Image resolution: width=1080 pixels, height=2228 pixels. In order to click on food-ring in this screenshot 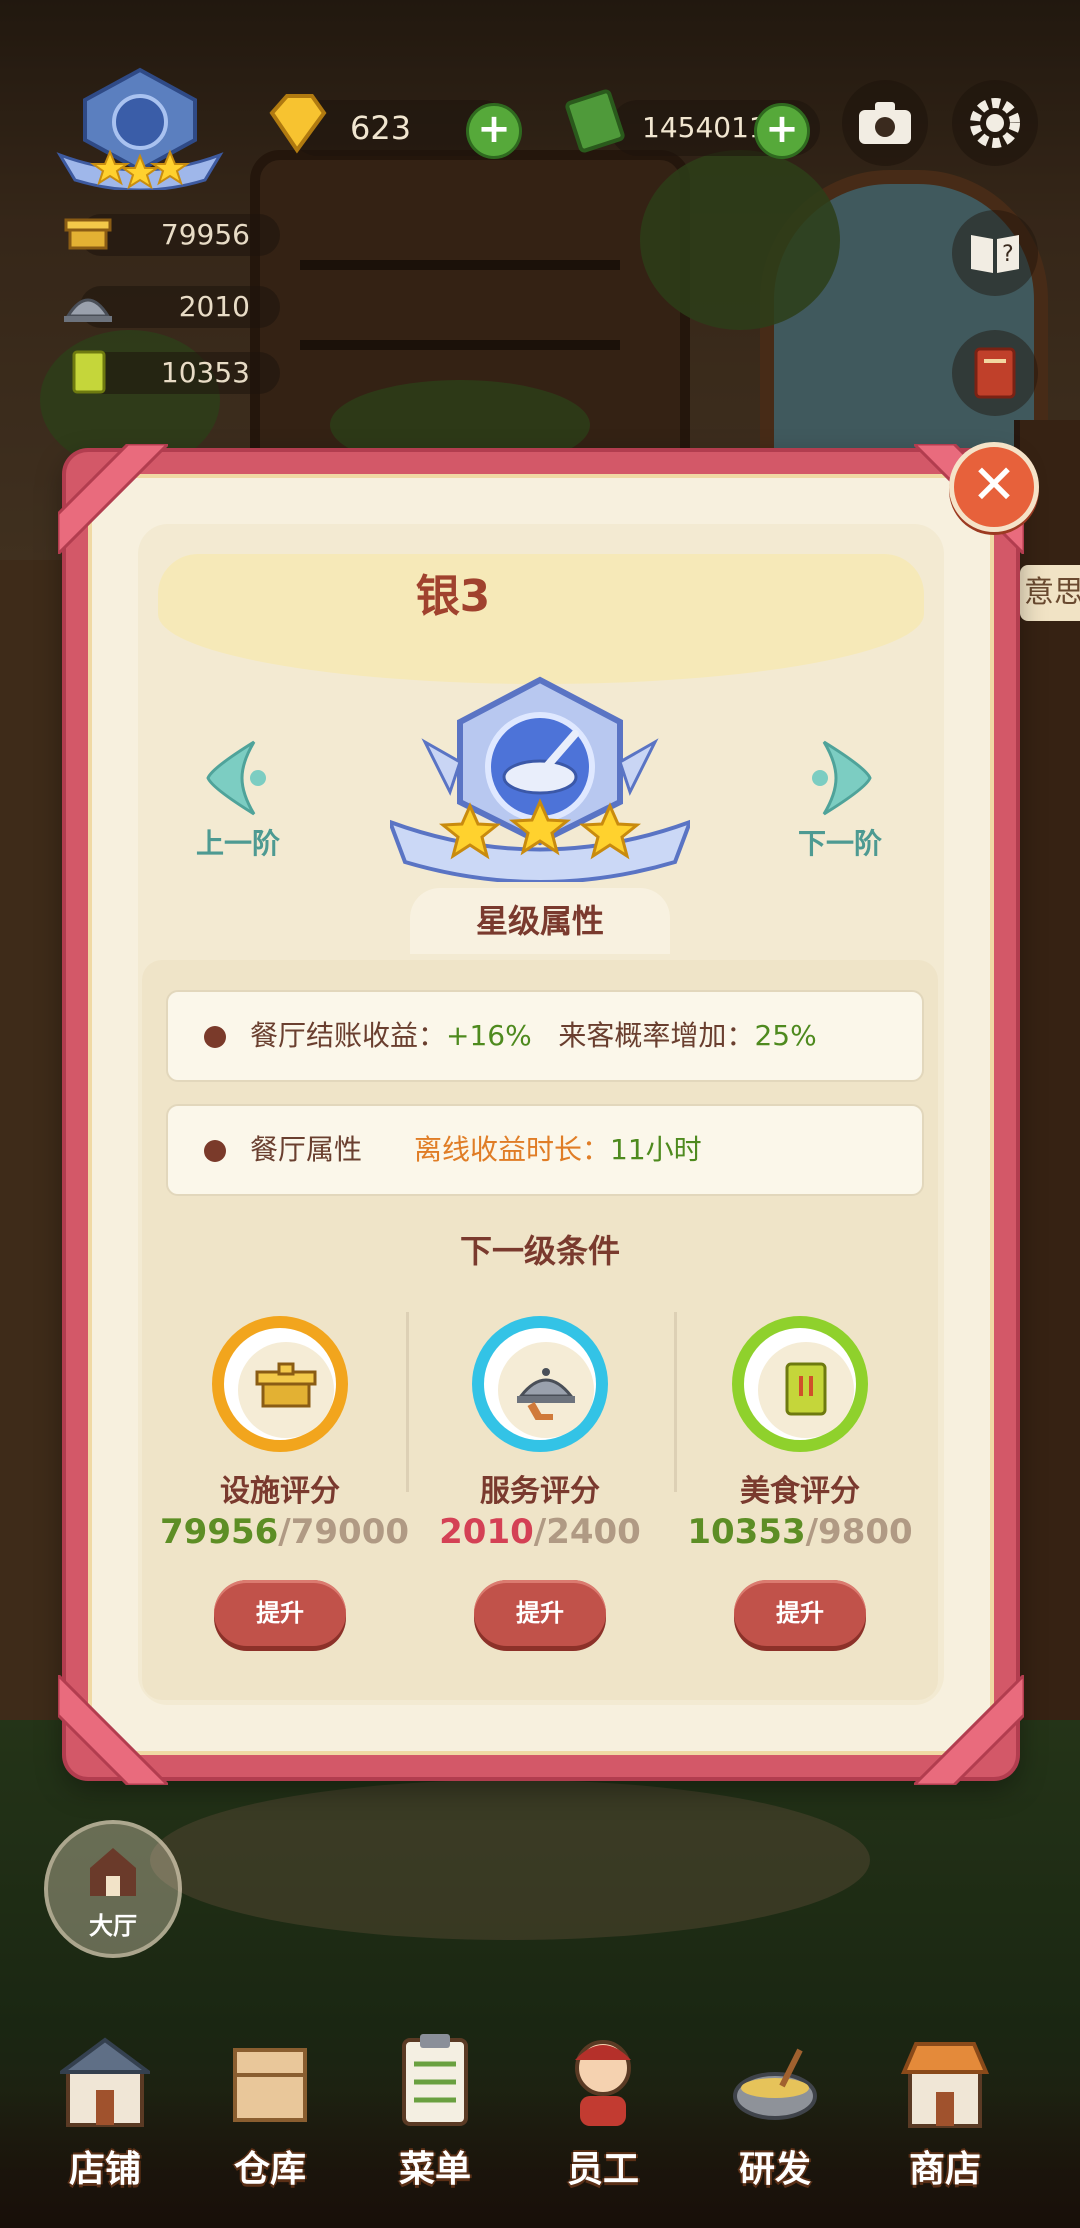, I will do `click(800, 1384)`.